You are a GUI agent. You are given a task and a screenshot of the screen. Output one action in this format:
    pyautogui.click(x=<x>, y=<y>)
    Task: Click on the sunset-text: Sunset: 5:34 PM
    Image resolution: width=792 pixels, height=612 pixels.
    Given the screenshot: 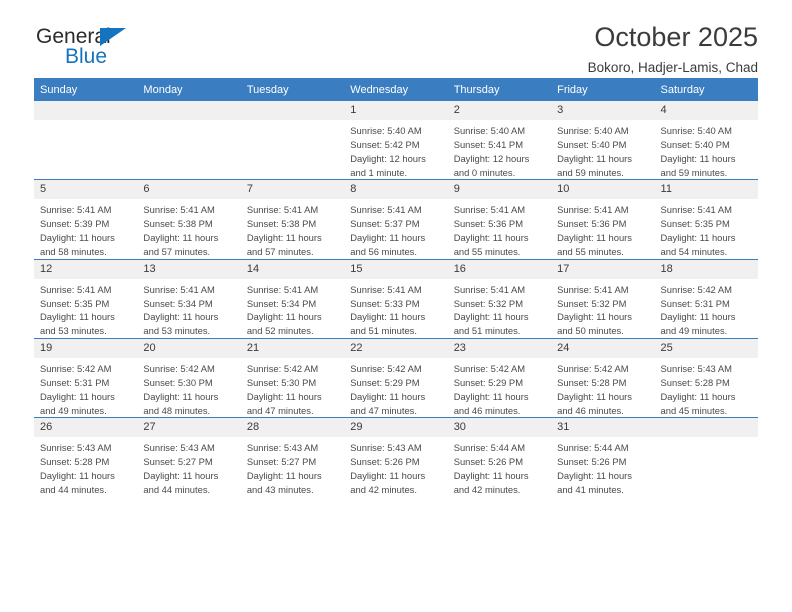 What is the action you would take?
    pyautogui.click(x=281, y=303)
    